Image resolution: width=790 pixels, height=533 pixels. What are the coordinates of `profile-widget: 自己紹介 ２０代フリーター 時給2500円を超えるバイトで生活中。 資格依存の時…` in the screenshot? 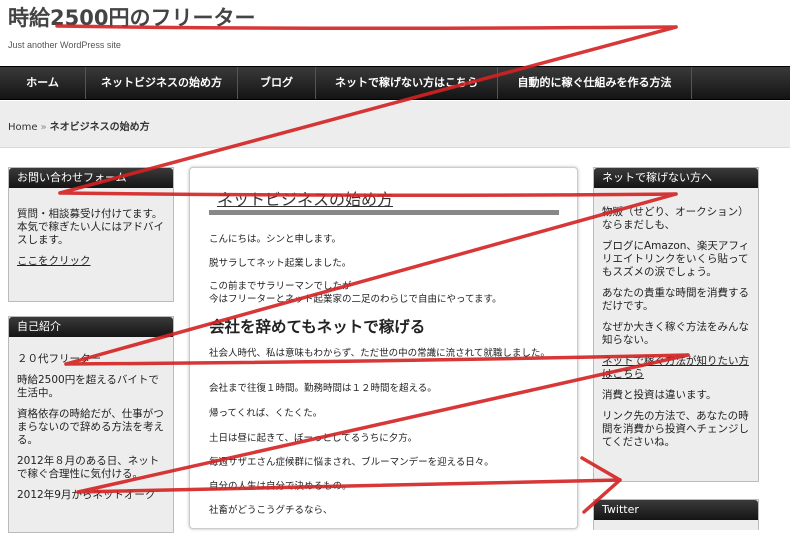 It's located at (91, 424).